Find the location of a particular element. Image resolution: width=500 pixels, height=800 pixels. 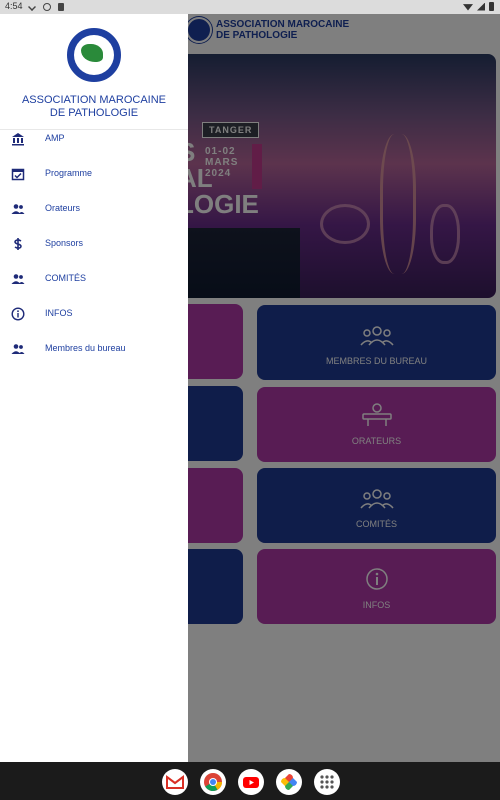

status-time: 4:54 is located at coordinates (14, 6).